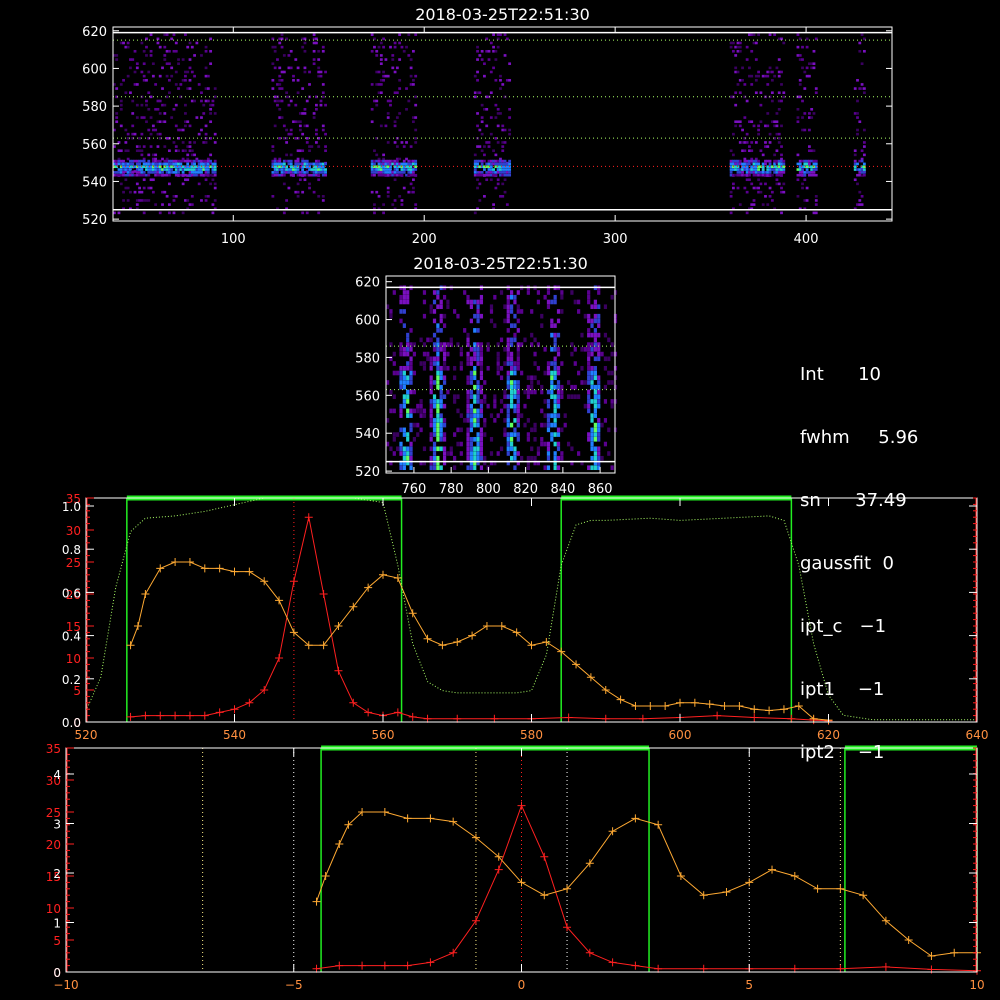 The height and width of the screenshot is (1000, 1000). Describe the element at coordinates (646, 884) in the screenshot. I see `plot-4-series-orange` at that location.